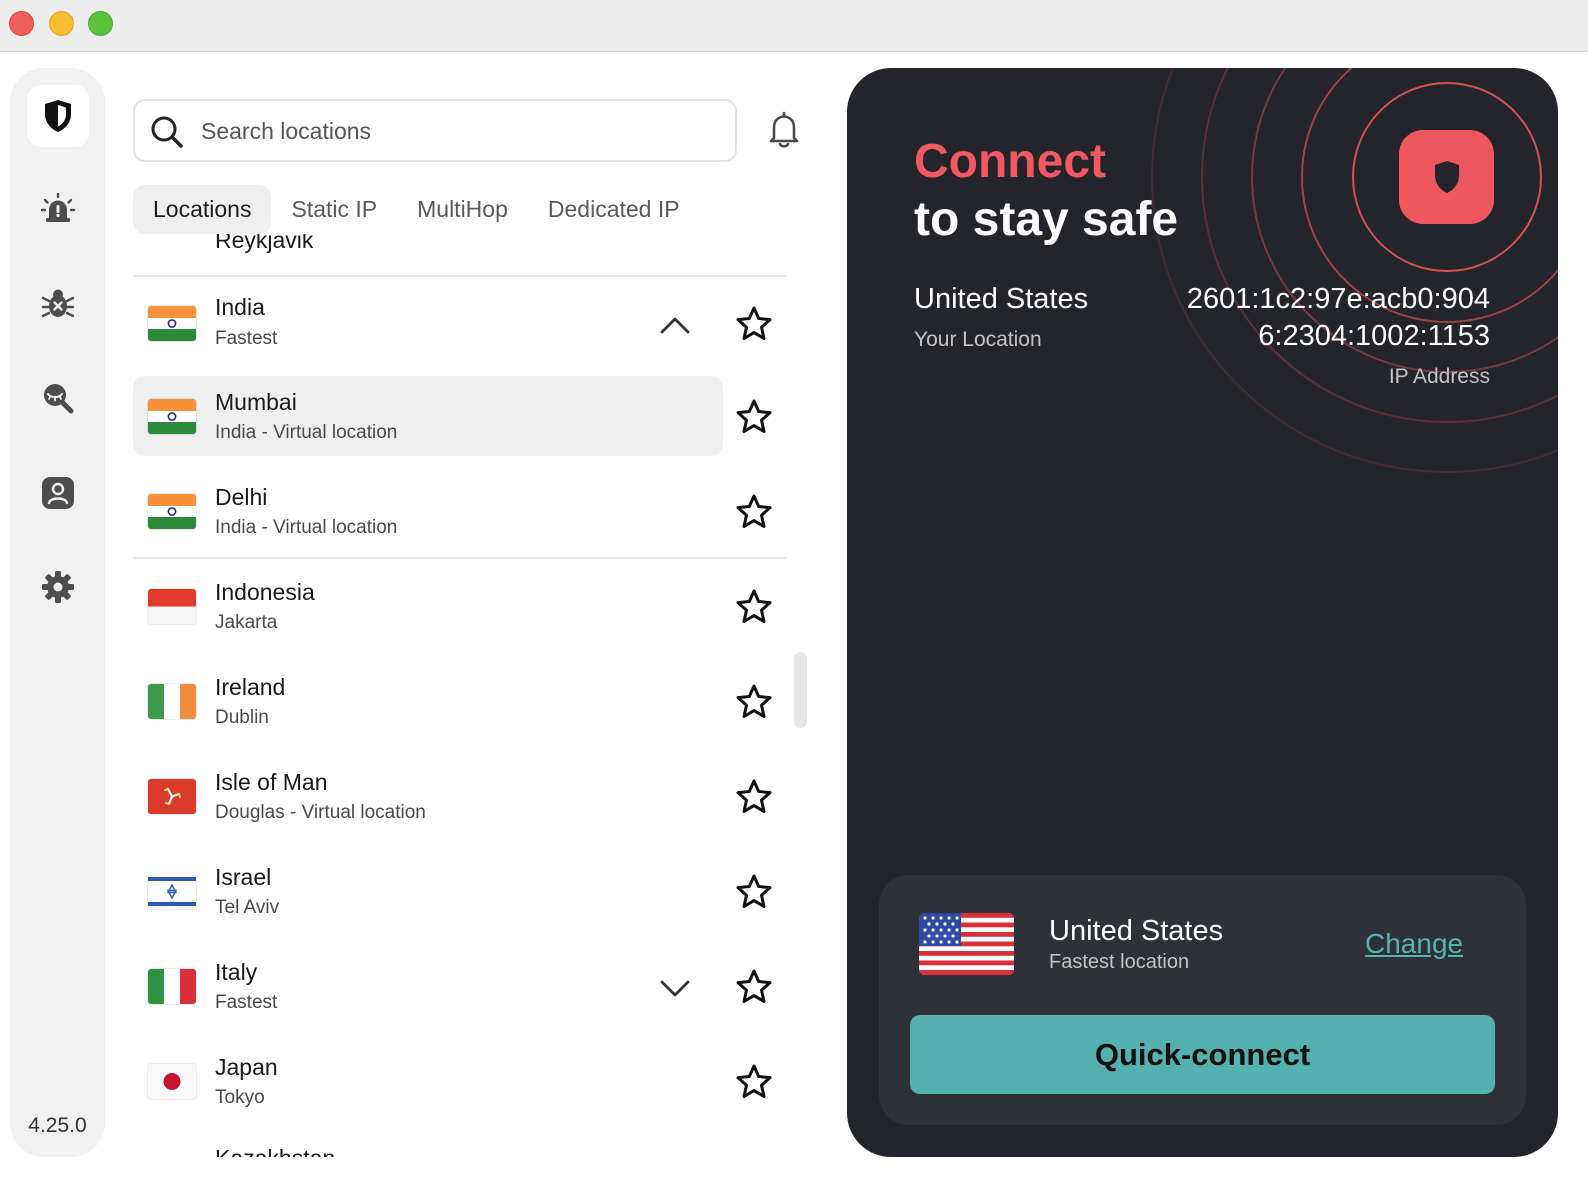  What do you see at coordinates (794, 26) in the screenshot?
I see `title-bar` at bounding box center [794, 26].